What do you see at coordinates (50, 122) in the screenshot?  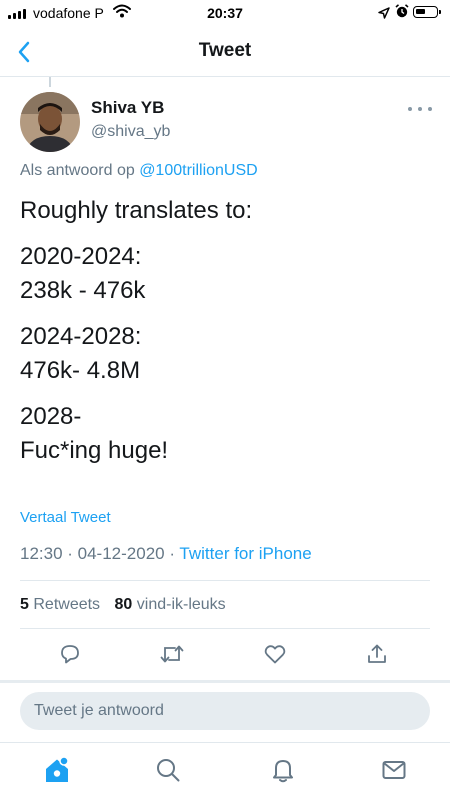 I see `avatar` at bounding box center [50, 122].